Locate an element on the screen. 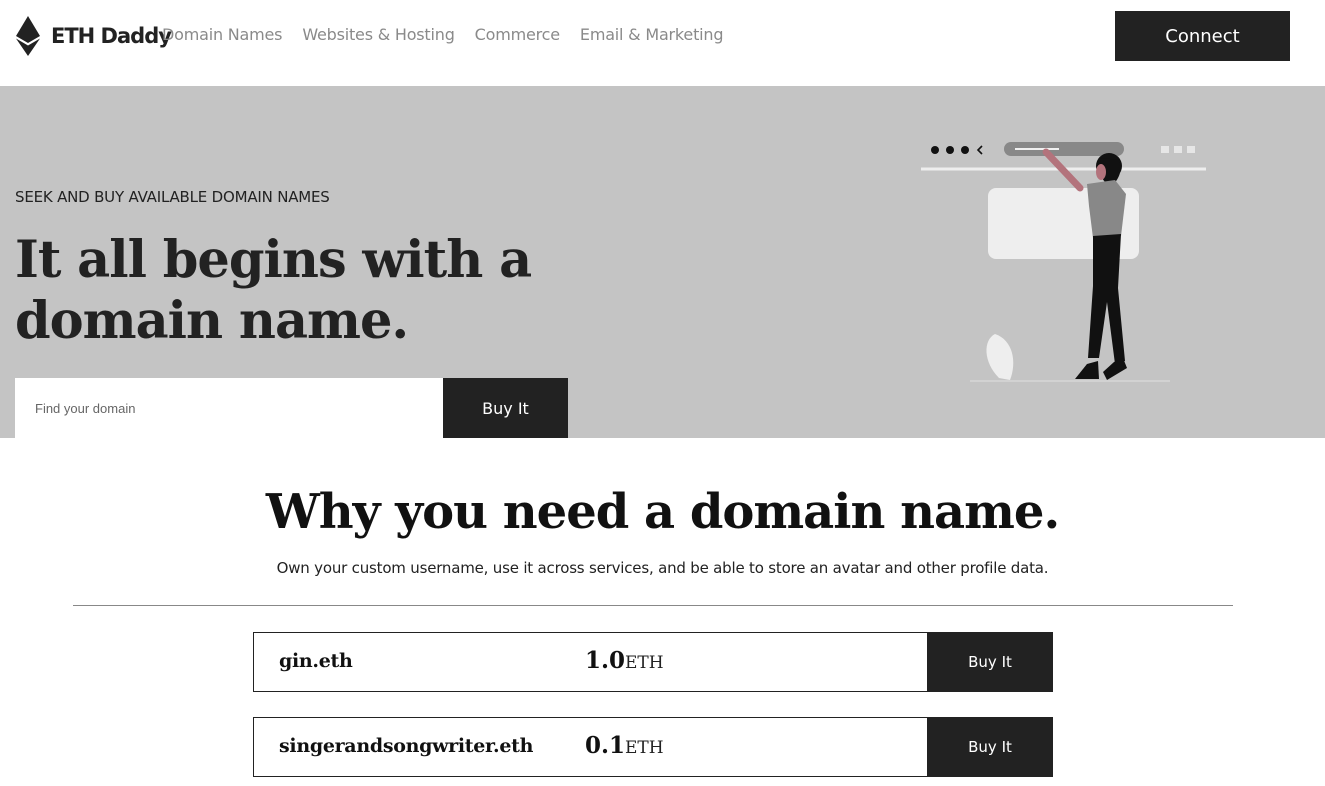 The width and height of the screenshot is (1325, 786). nav-link-domain-names: Domain Names is located at coordinates (222, 34).